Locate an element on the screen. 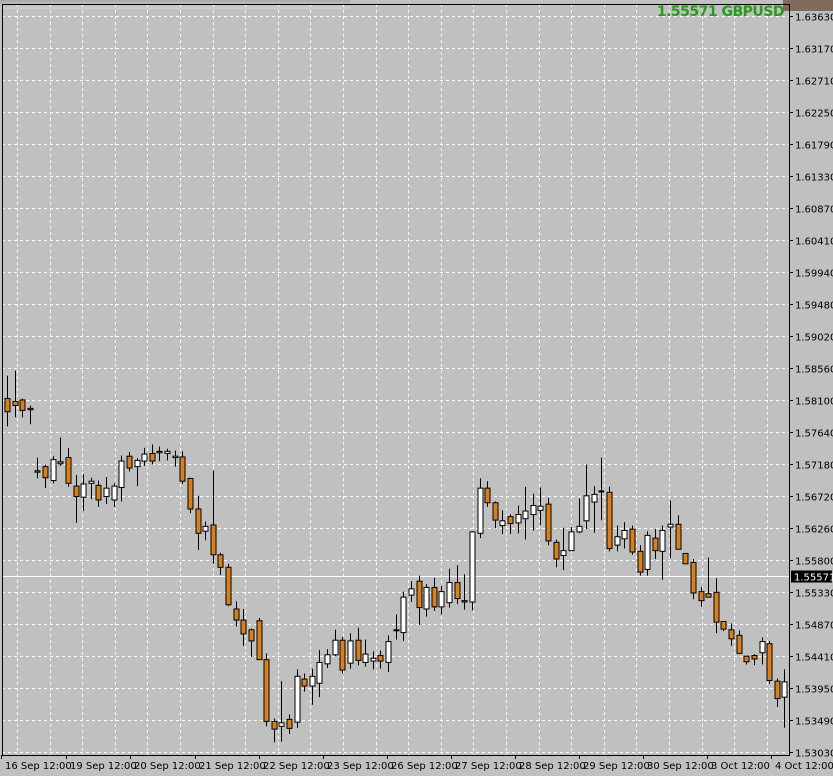  current-price-tag-label: 1.55571 is located at coordinates (813, 578).